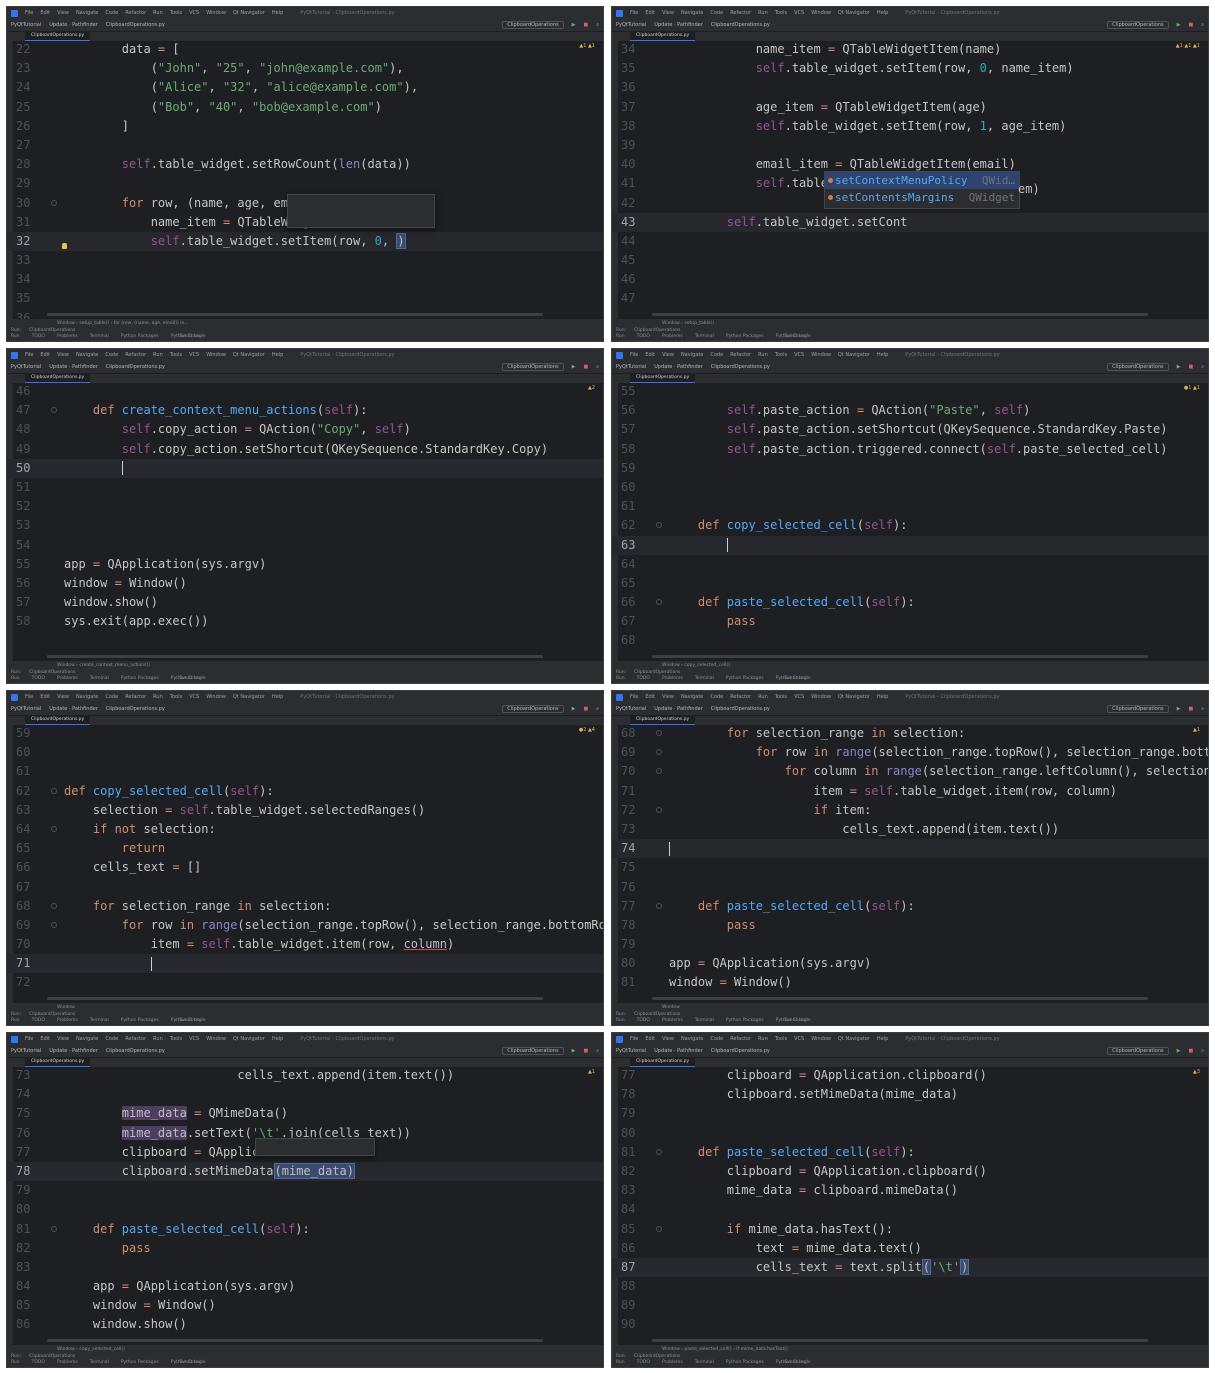 The image size is (1215, 1373). Describe the element at coordinates (740, 1039) in the screenshot. I see `menu-item-refactor: Refactor` at that location.